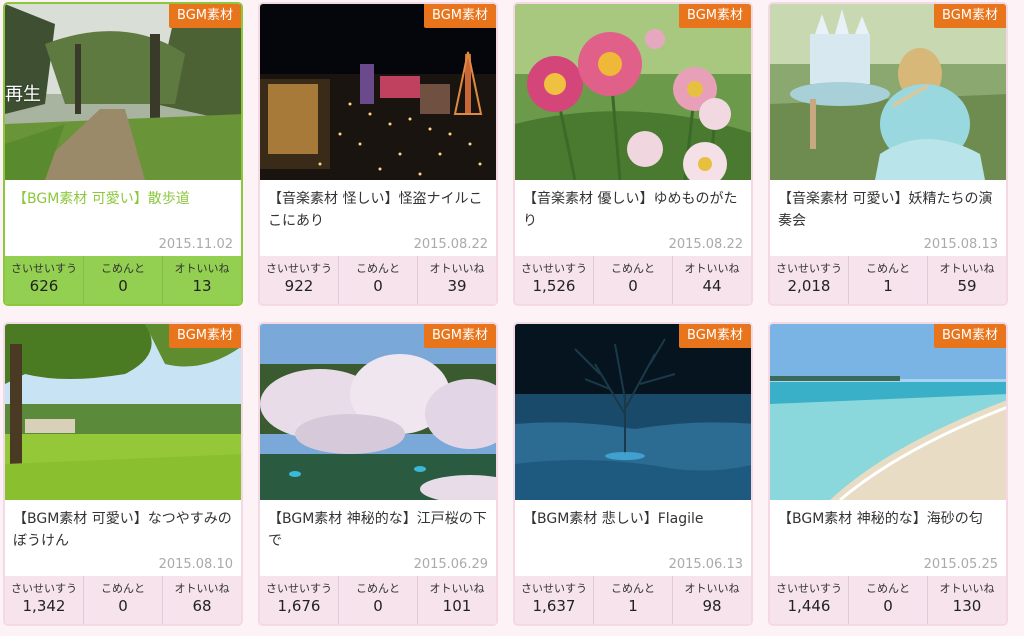 The height and width of the screenshot is (636, 1024). Describe the element at coordinates (201, 280) in the screenshot. I see `like-count-stat: オトいいね 13` at that location.